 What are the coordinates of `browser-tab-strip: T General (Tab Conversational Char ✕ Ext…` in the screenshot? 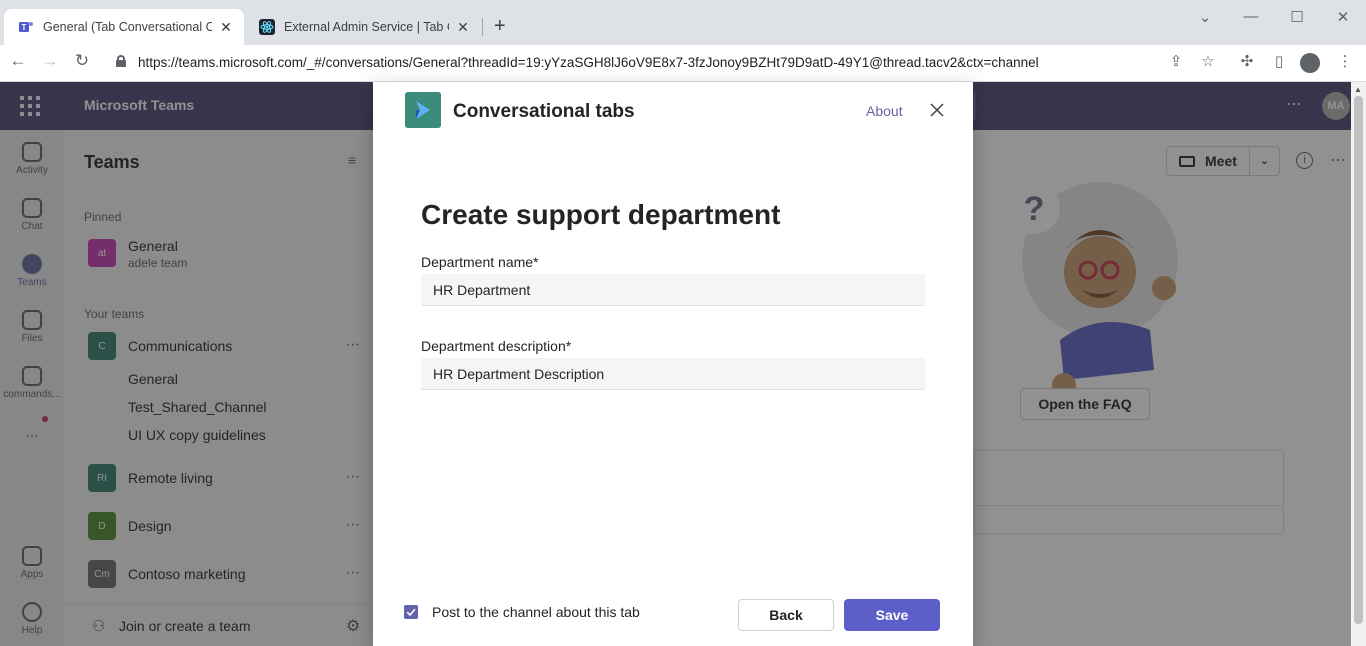 It's located at (683, 22).